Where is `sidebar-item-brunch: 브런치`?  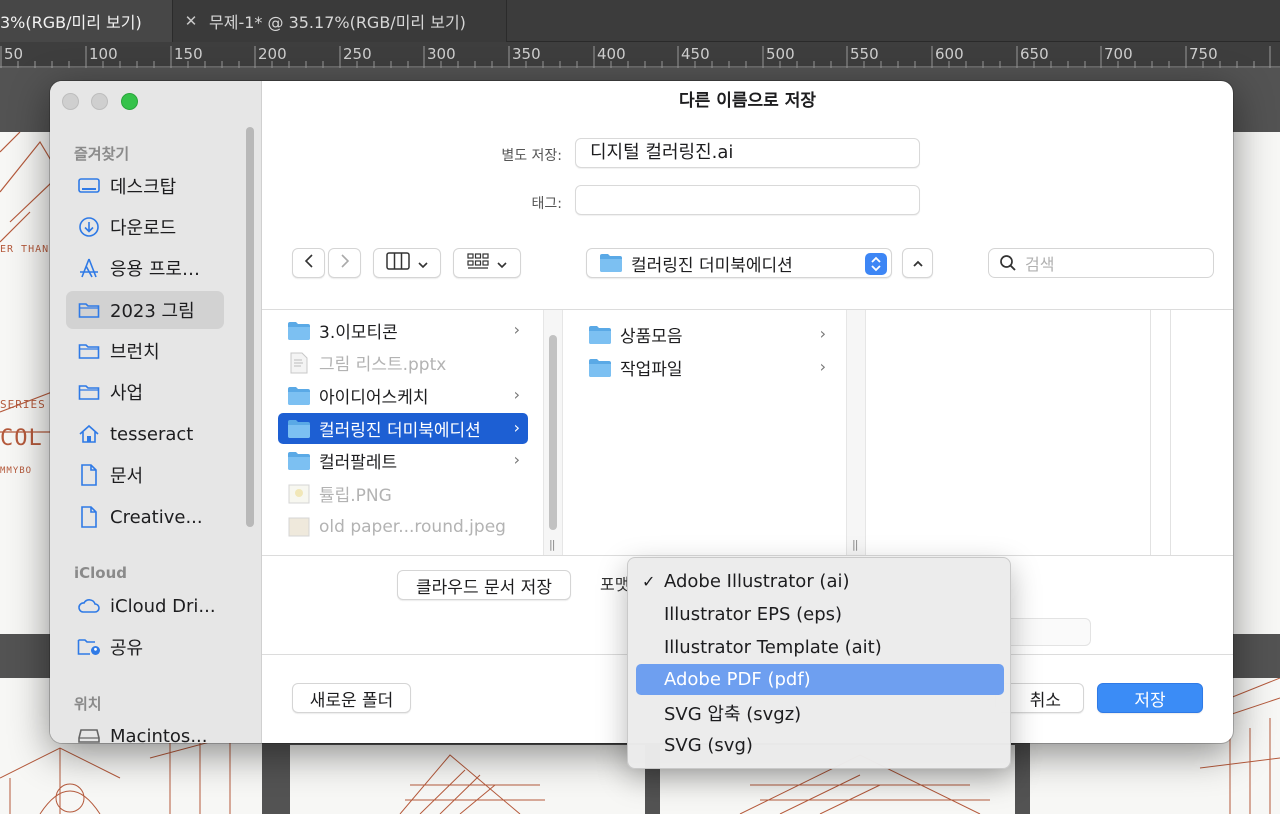
sidebar-item-brunch: 브런치 is located at coordinates (145, 351).